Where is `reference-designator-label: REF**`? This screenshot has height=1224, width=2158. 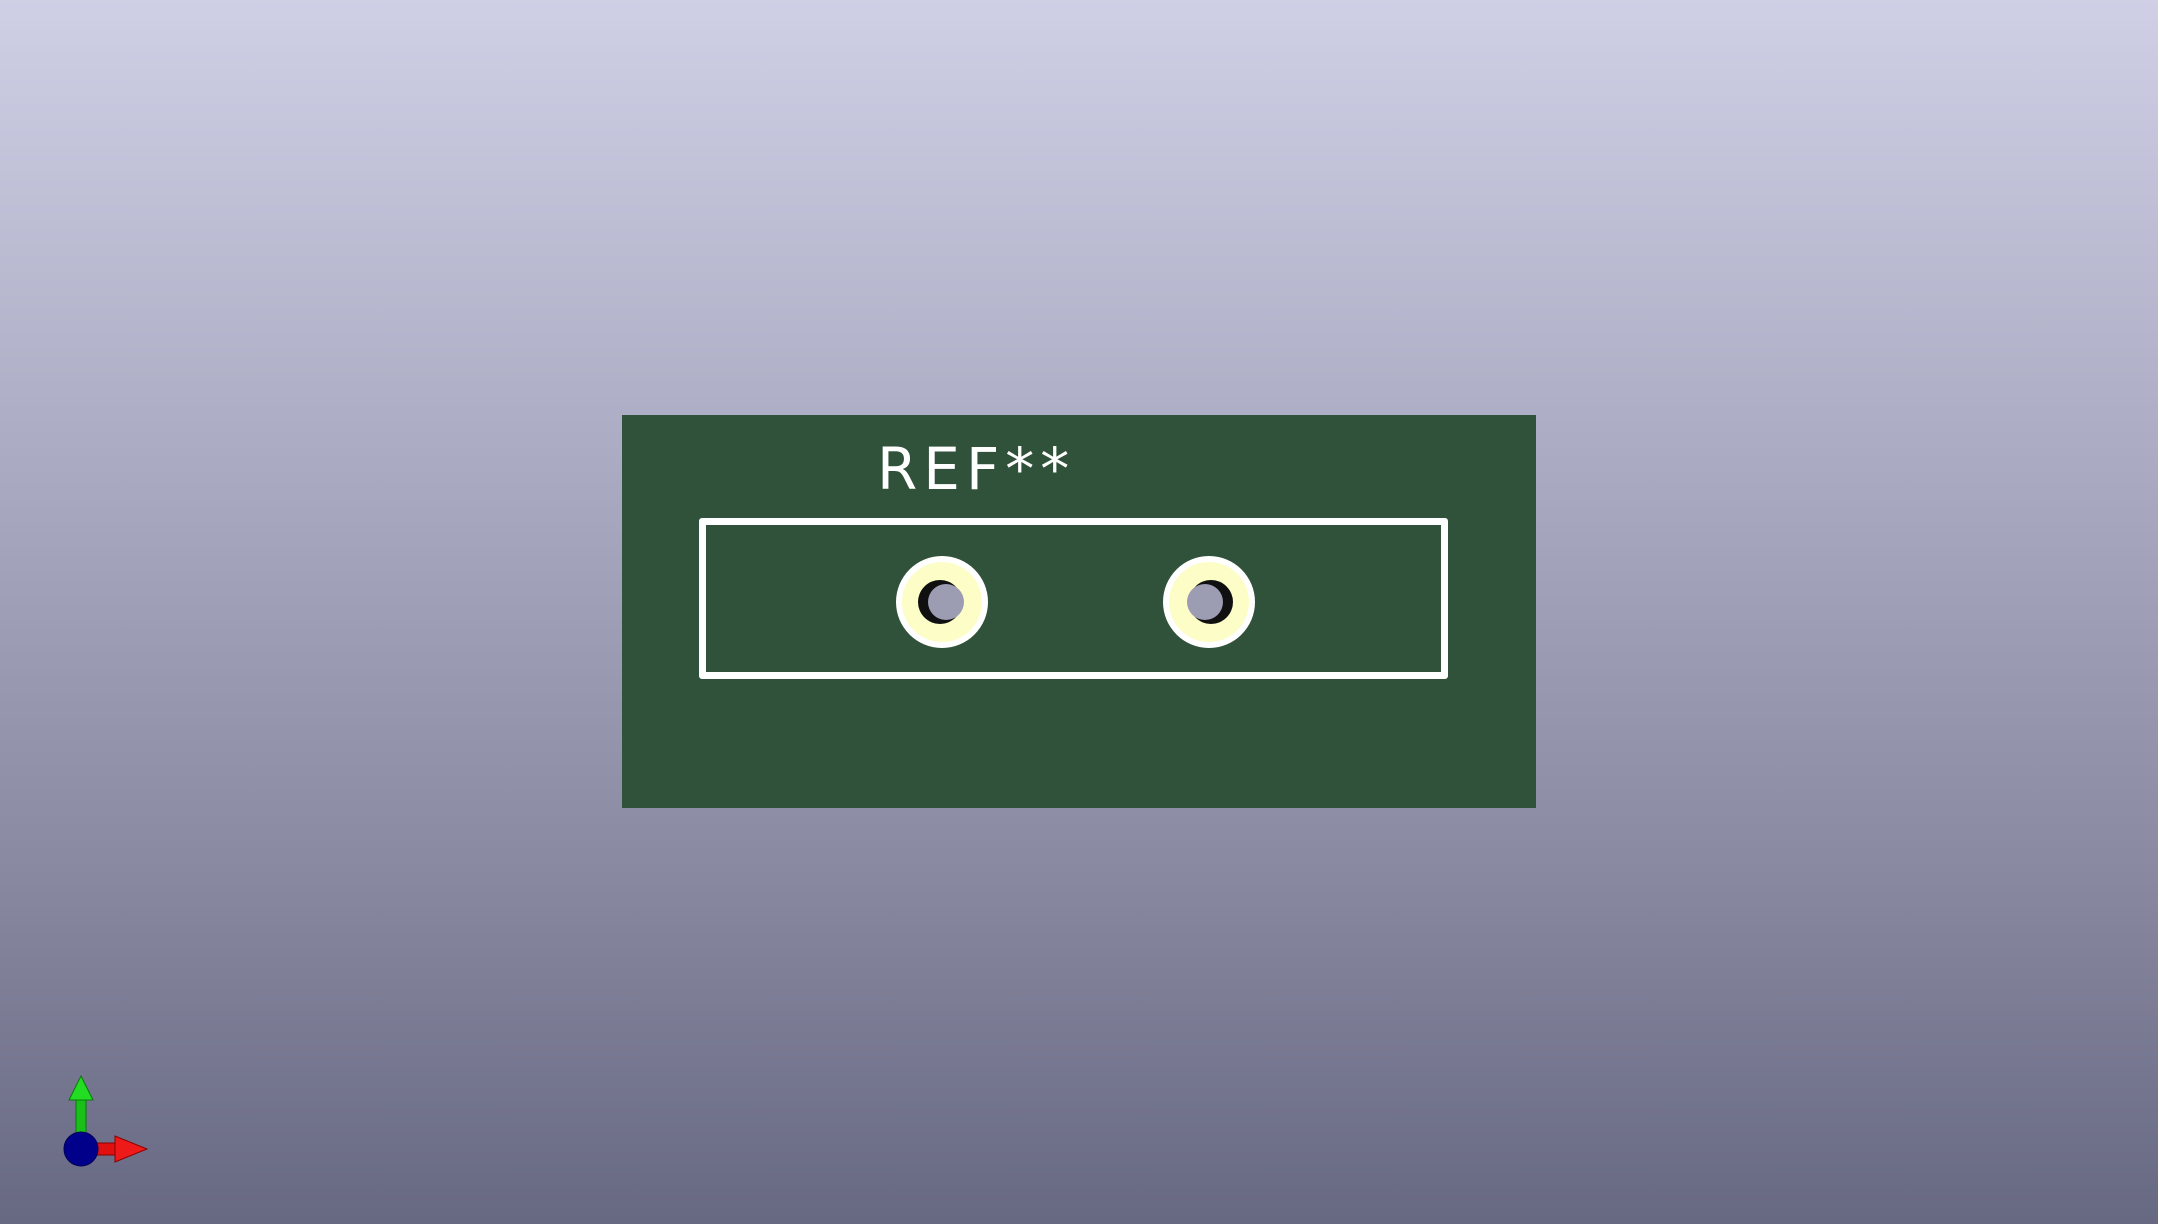 reference-designator-label: REF** is located at coordinates (976, 469).